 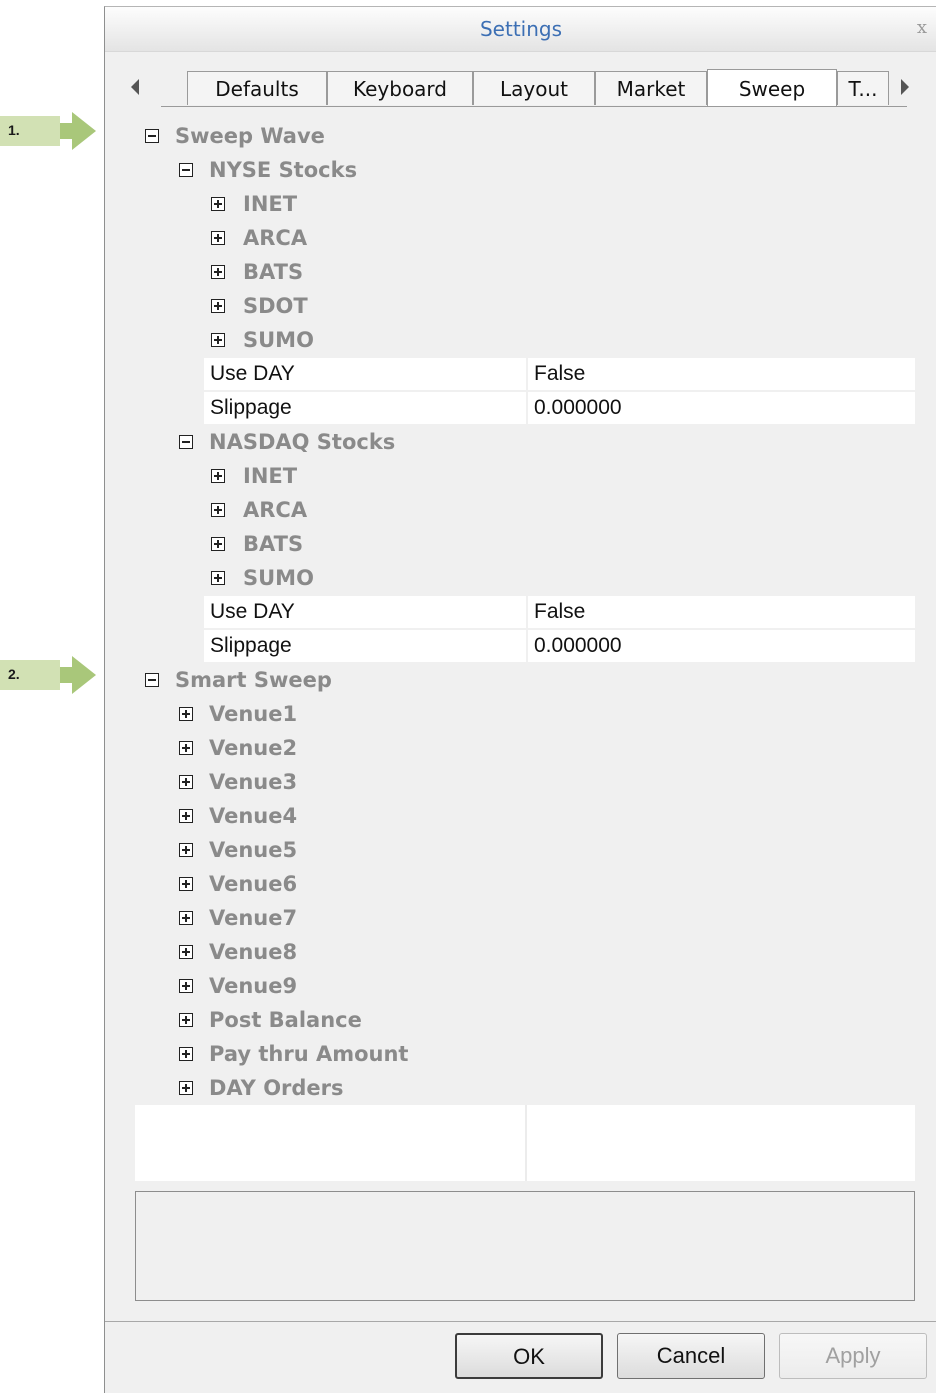 What do you see at coordinates (48, 132) in the screenshot?
I see `annotation-arrow-1: 1.` at bounding box center [48, 132].